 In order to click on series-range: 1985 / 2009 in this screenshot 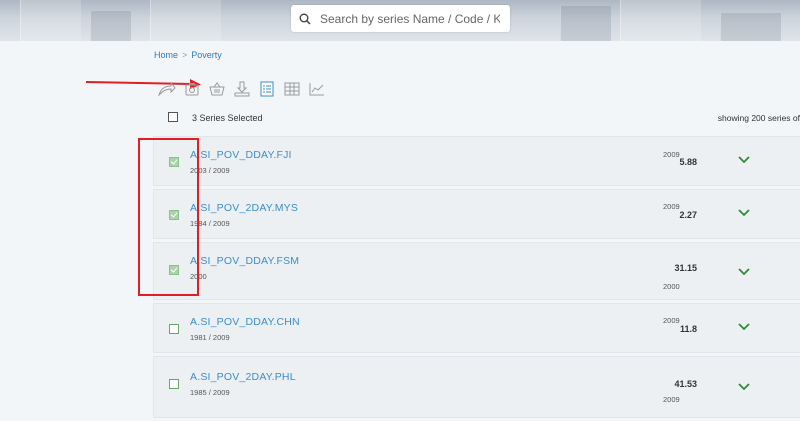, I will do `click(210, 392)`.